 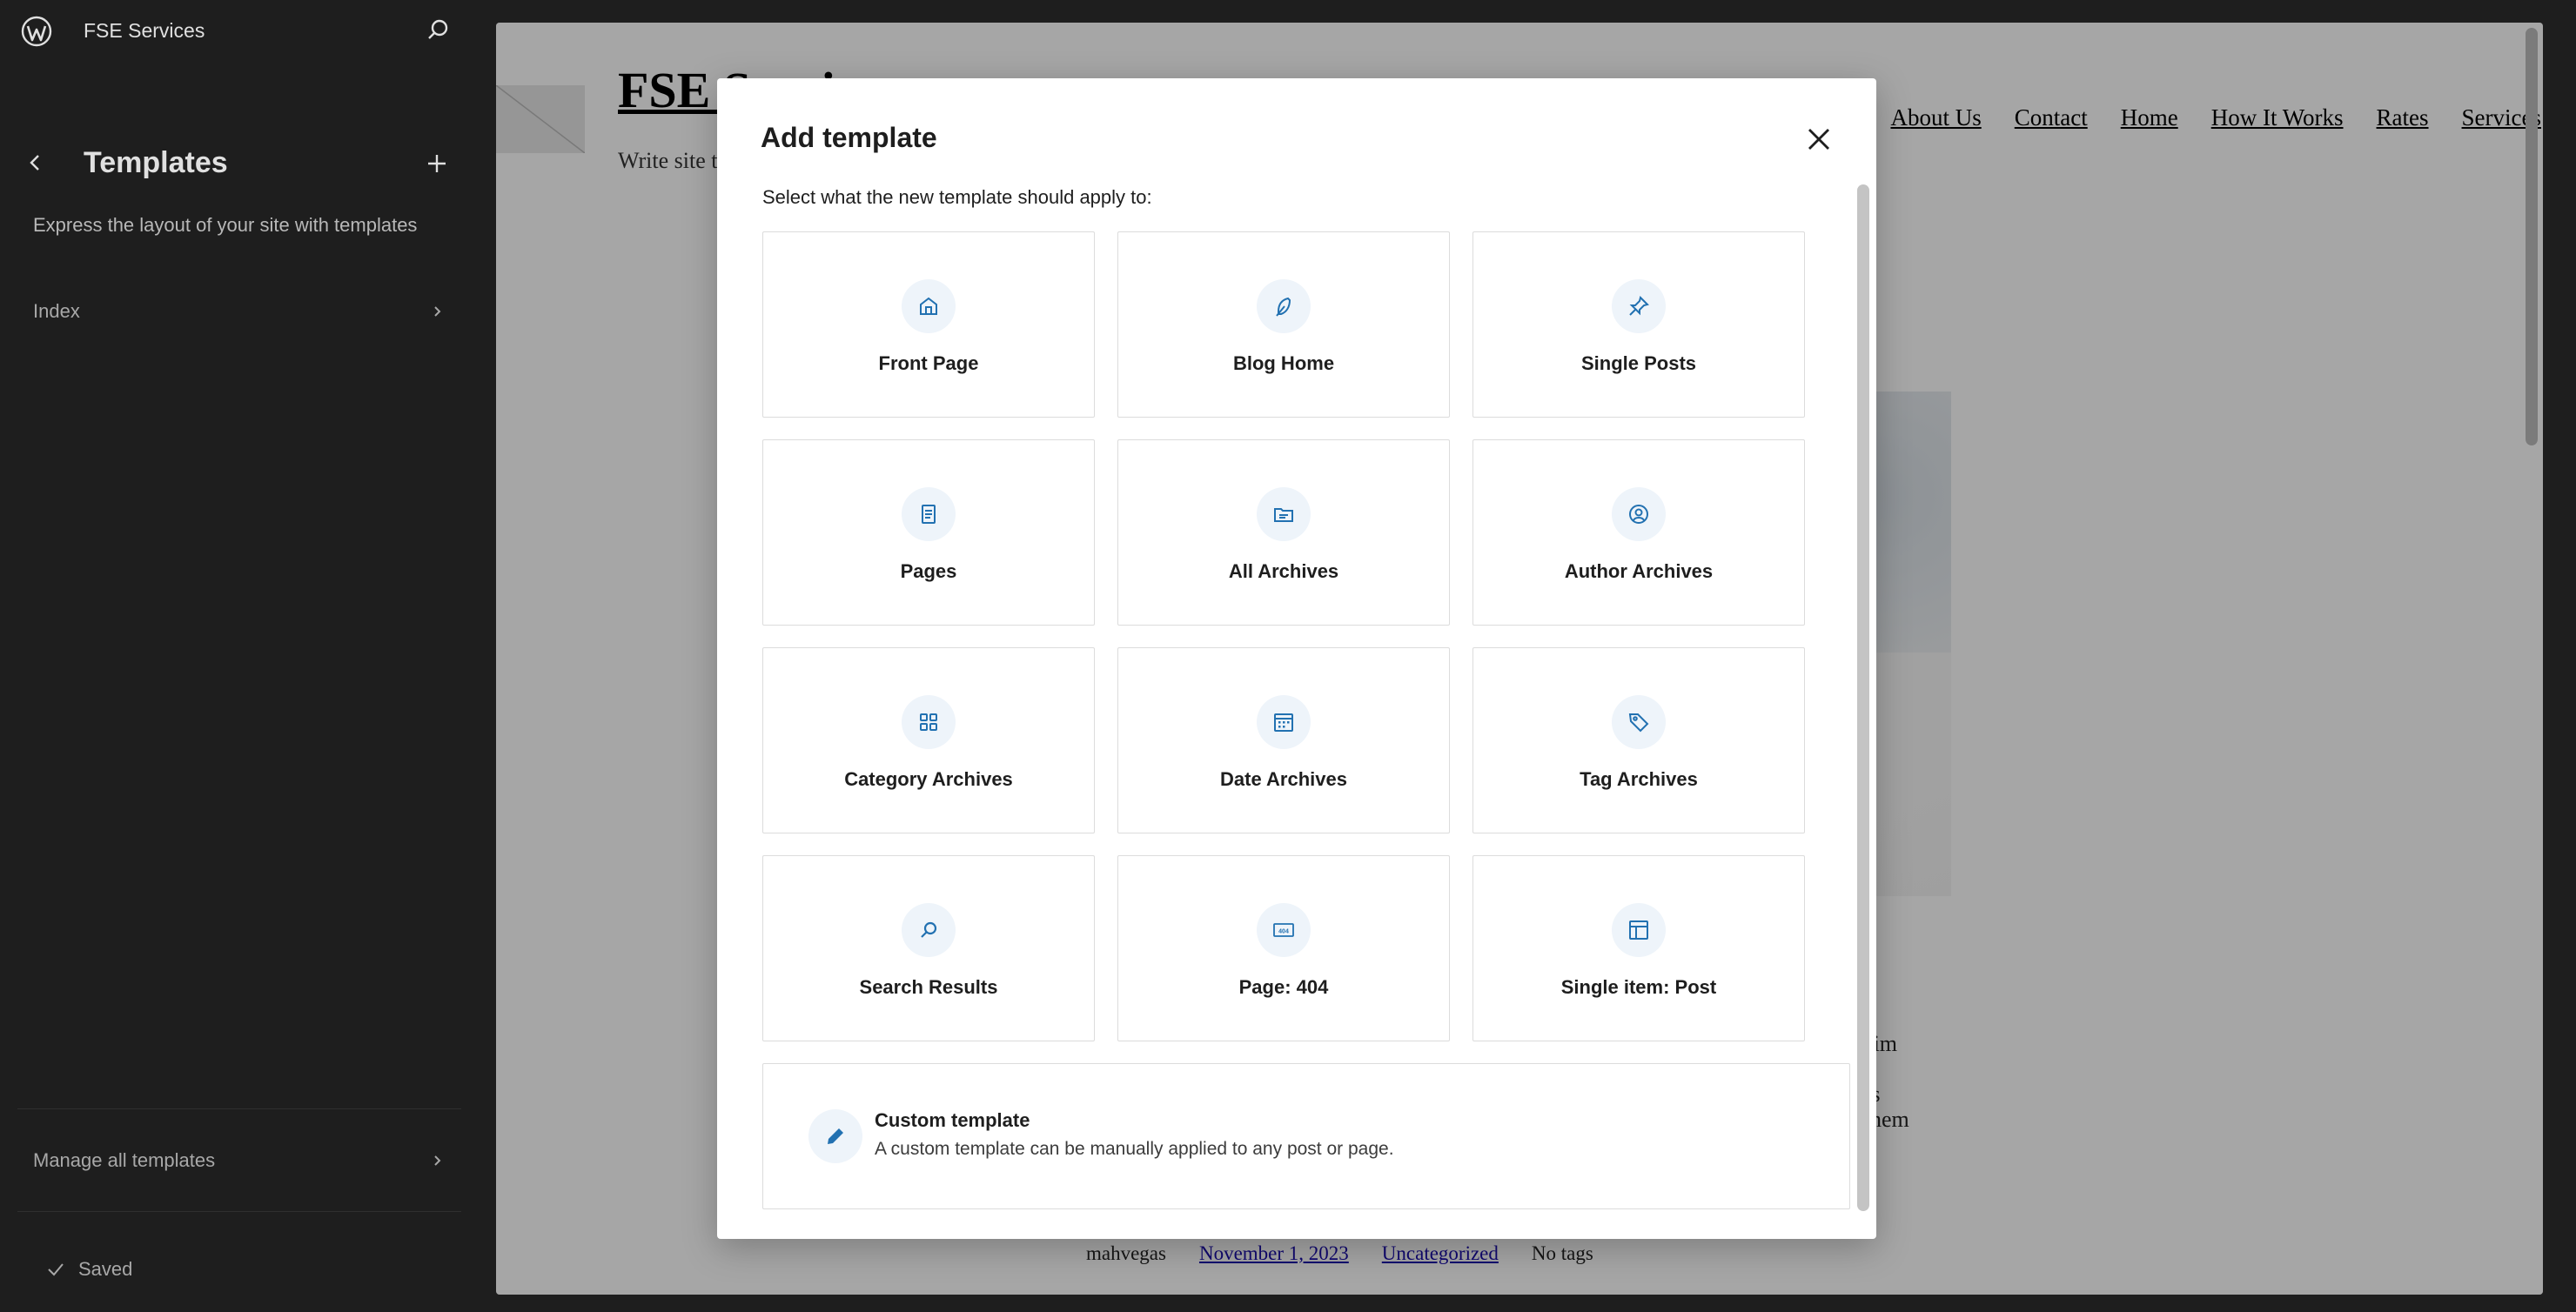 I want to click on calendar-icon, so click(x=1283, y=722).